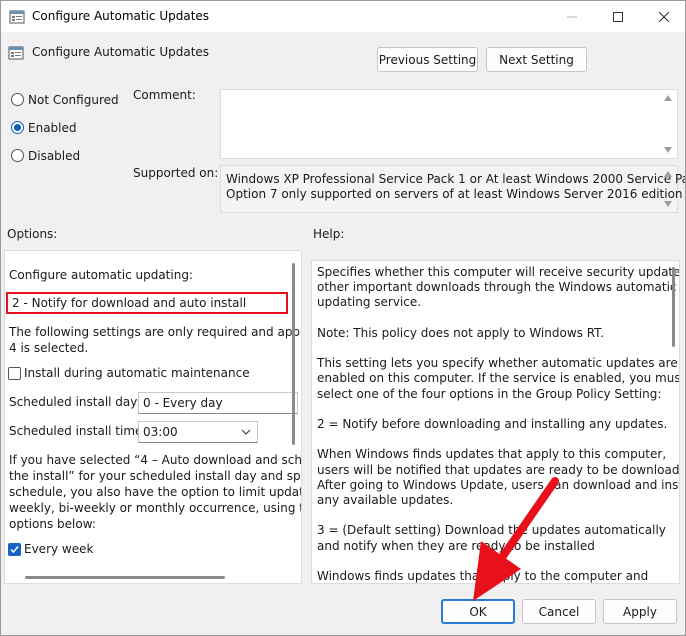 The height and width of the screenshot is (636, 686). Describe the element at coordinates (17, 17) in the screenshot. I see `policy-icon` at that location.